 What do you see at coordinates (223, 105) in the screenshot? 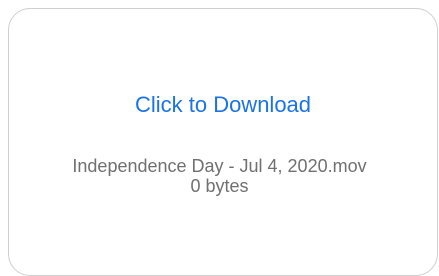
I see `download-link: Click to Download` at bounding box center [223, 105].